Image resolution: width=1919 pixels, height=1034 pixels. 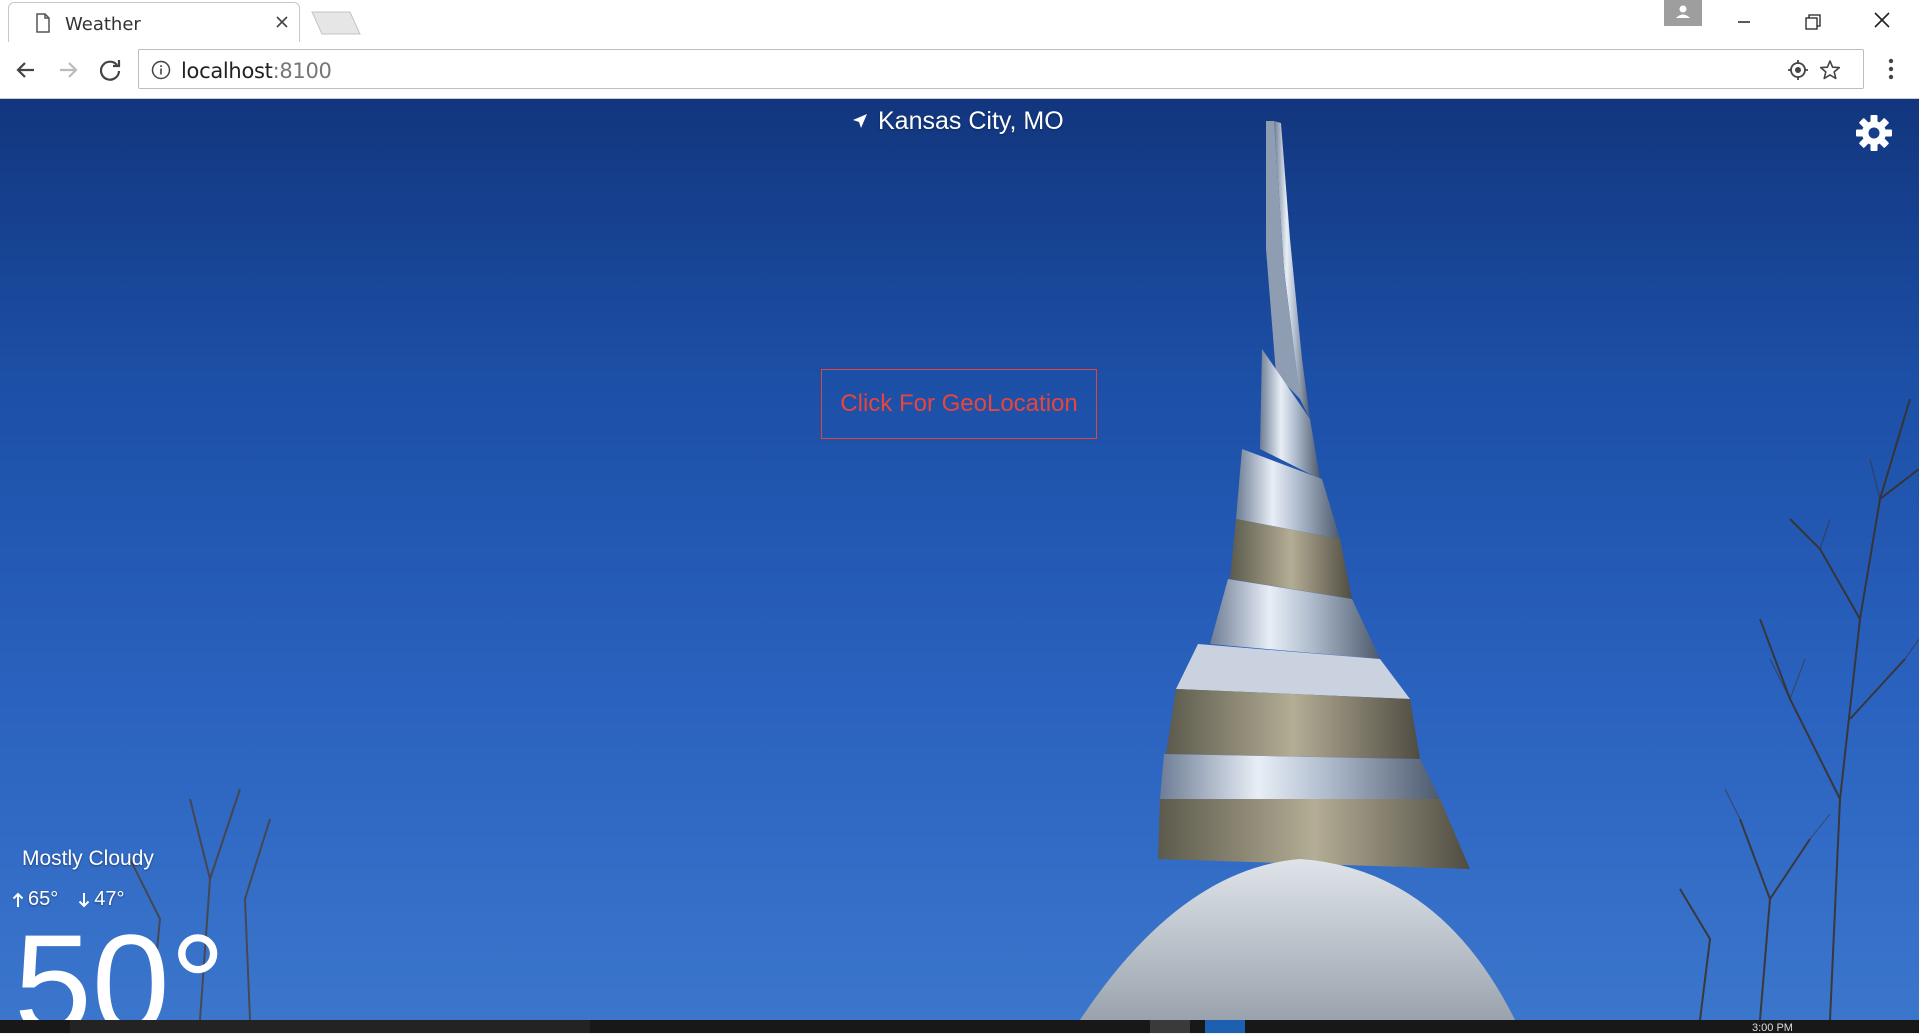 I want to click on navigation-arrow-icon, so click(x=860, y=121).